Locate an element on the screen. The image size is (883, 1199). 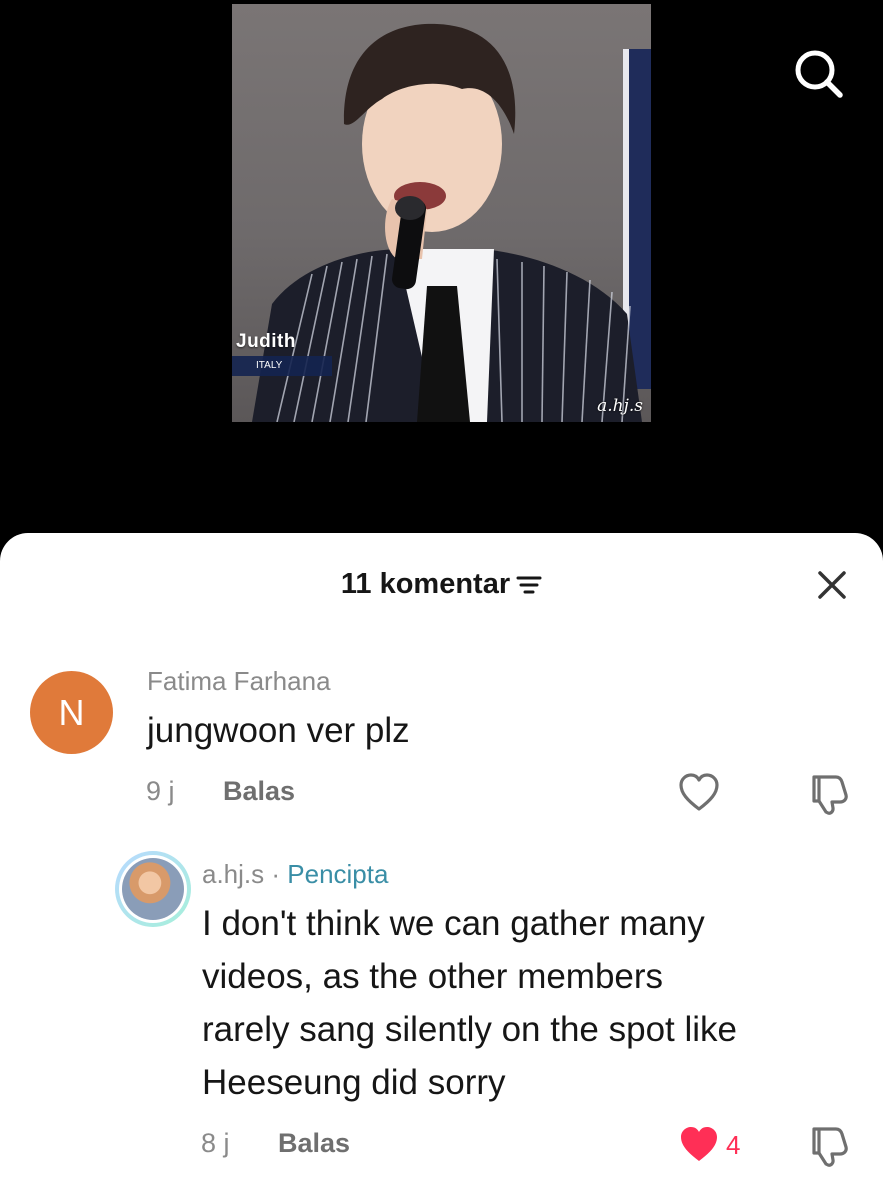
comments-header: 11 komentar is located at coordinates (441, 585).